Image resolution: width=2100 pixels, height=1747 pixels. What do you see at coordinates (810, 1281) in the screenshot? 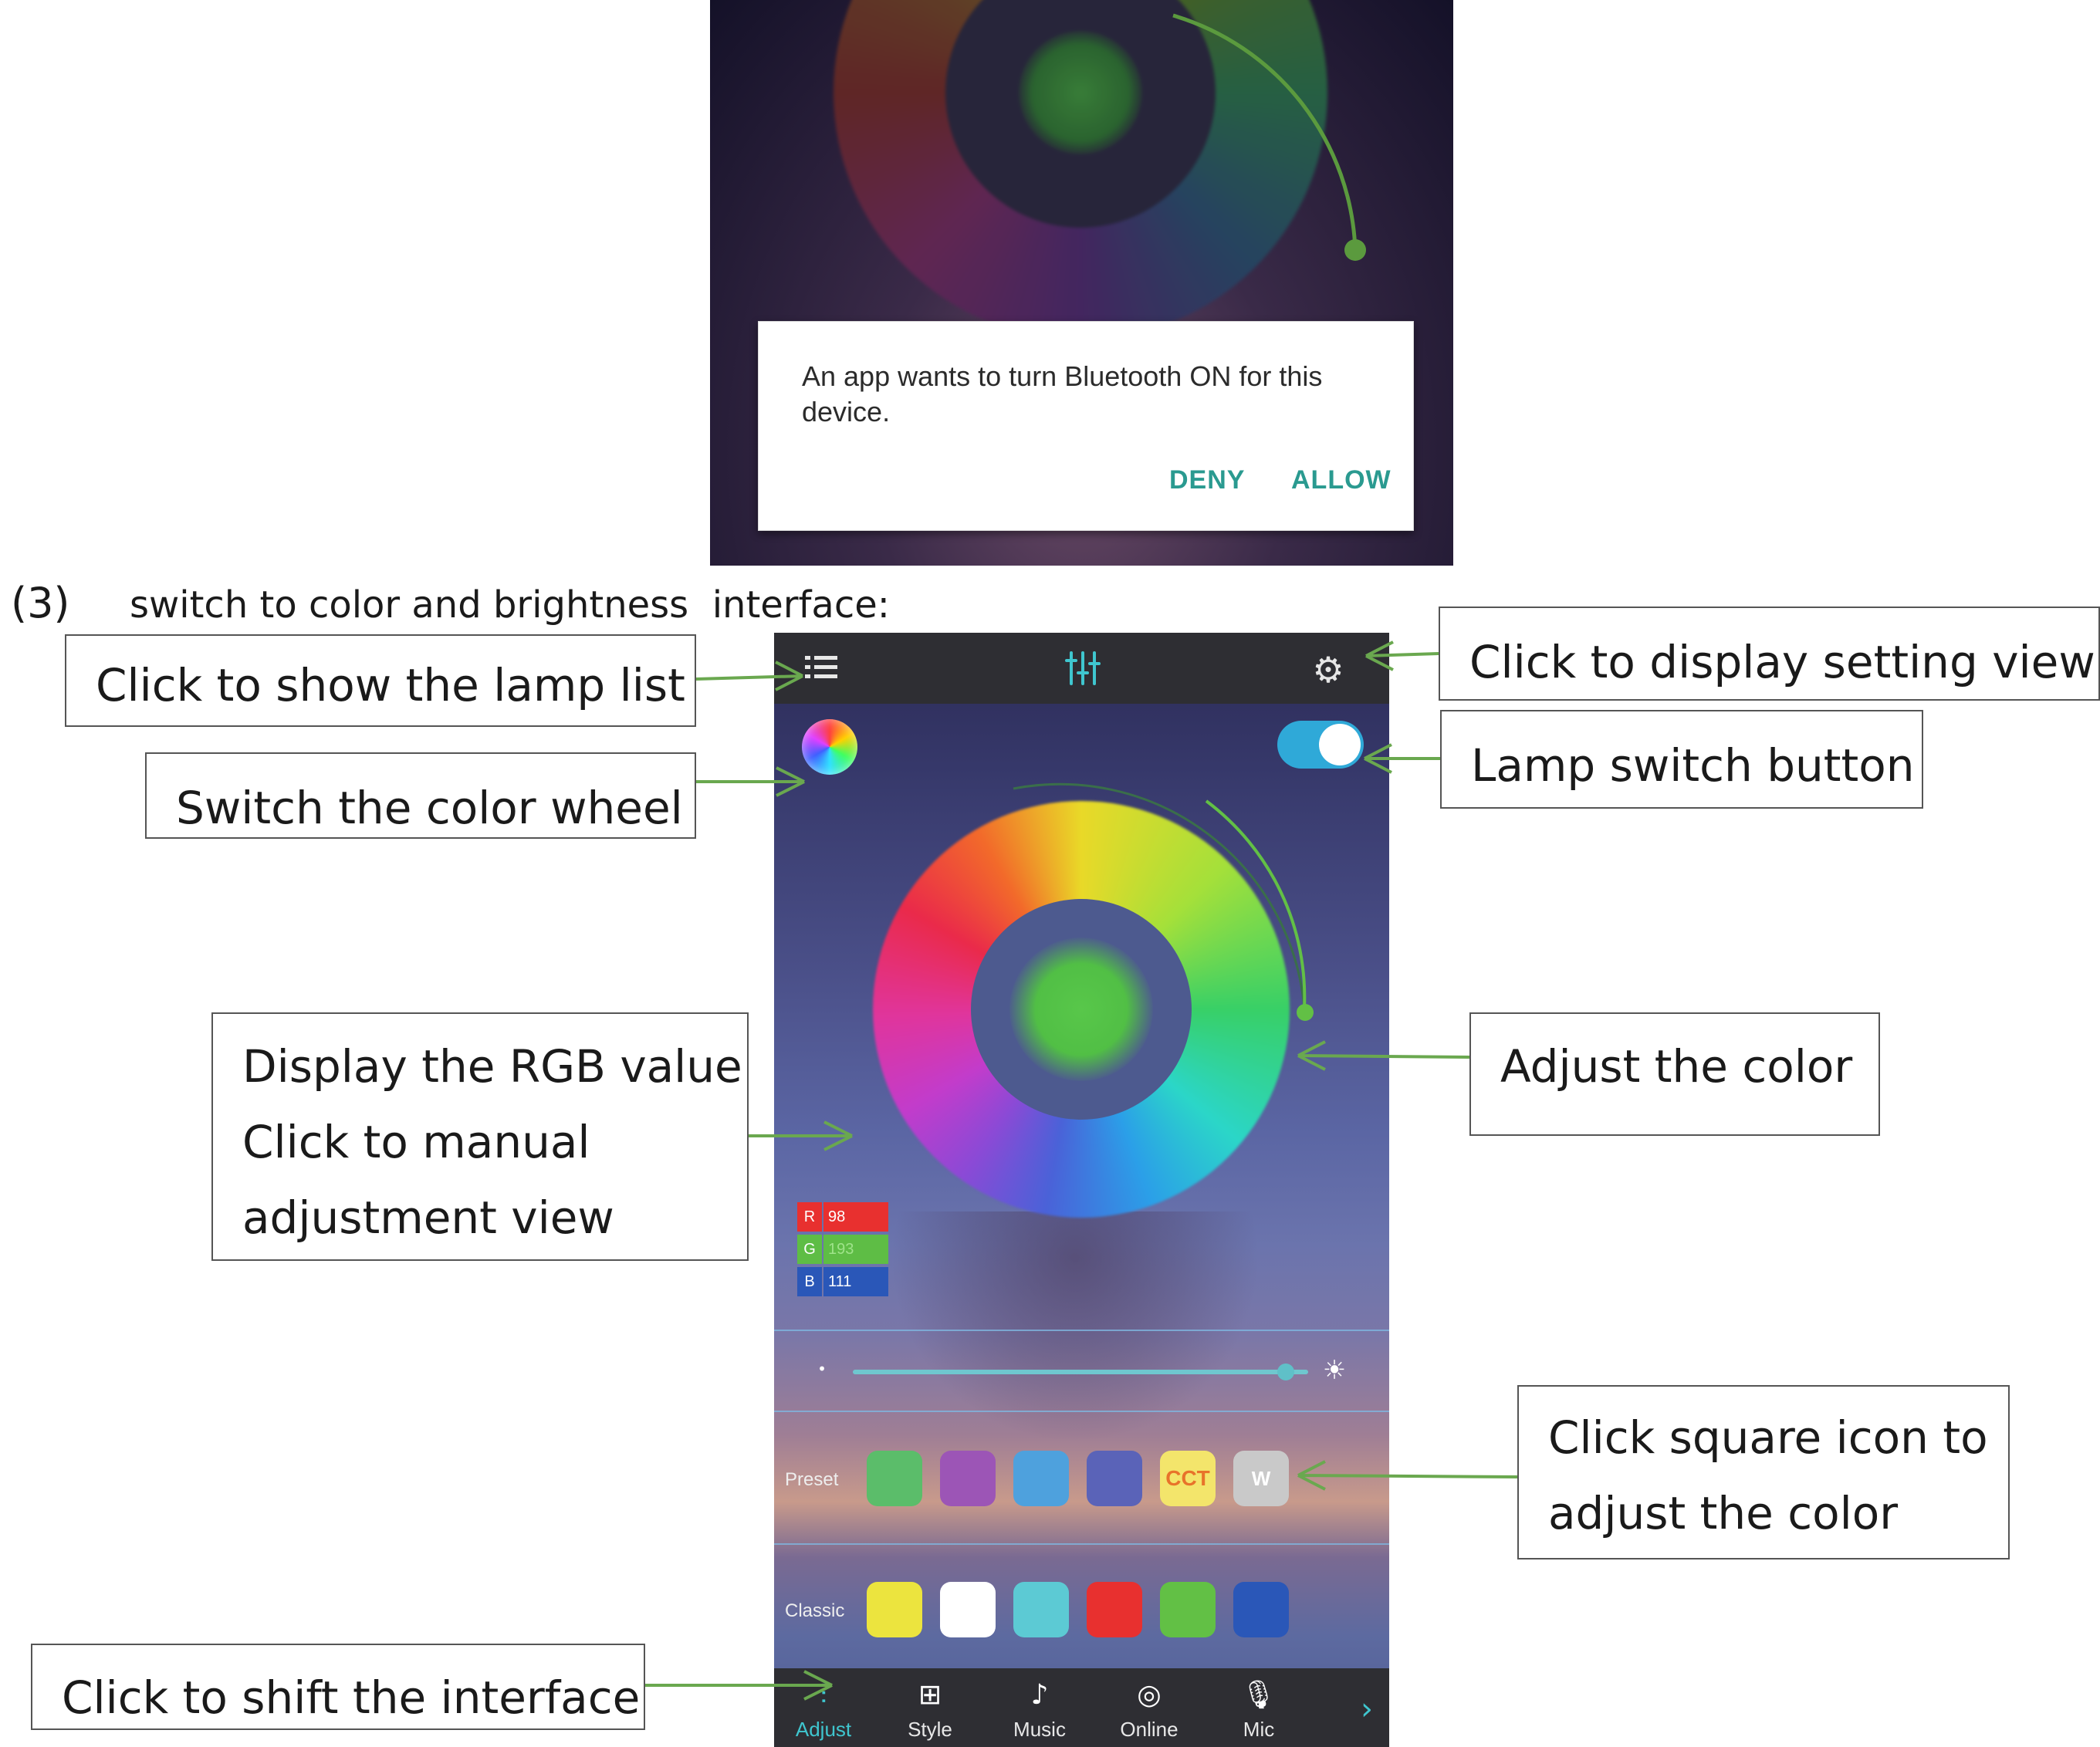
I see `blue-key: B` at bounding box center [810, 1281].